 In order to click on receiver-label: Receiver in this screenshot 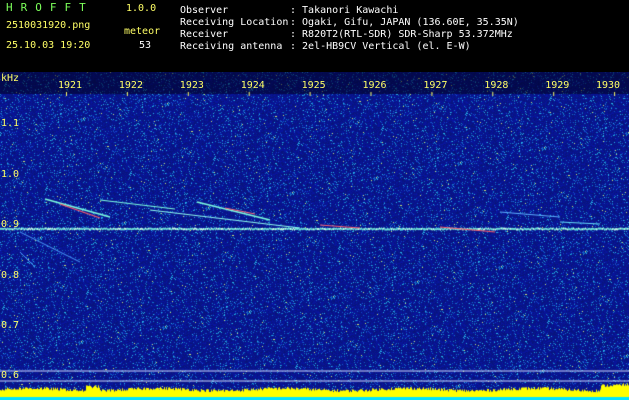, I will do `click(204, 34)`.